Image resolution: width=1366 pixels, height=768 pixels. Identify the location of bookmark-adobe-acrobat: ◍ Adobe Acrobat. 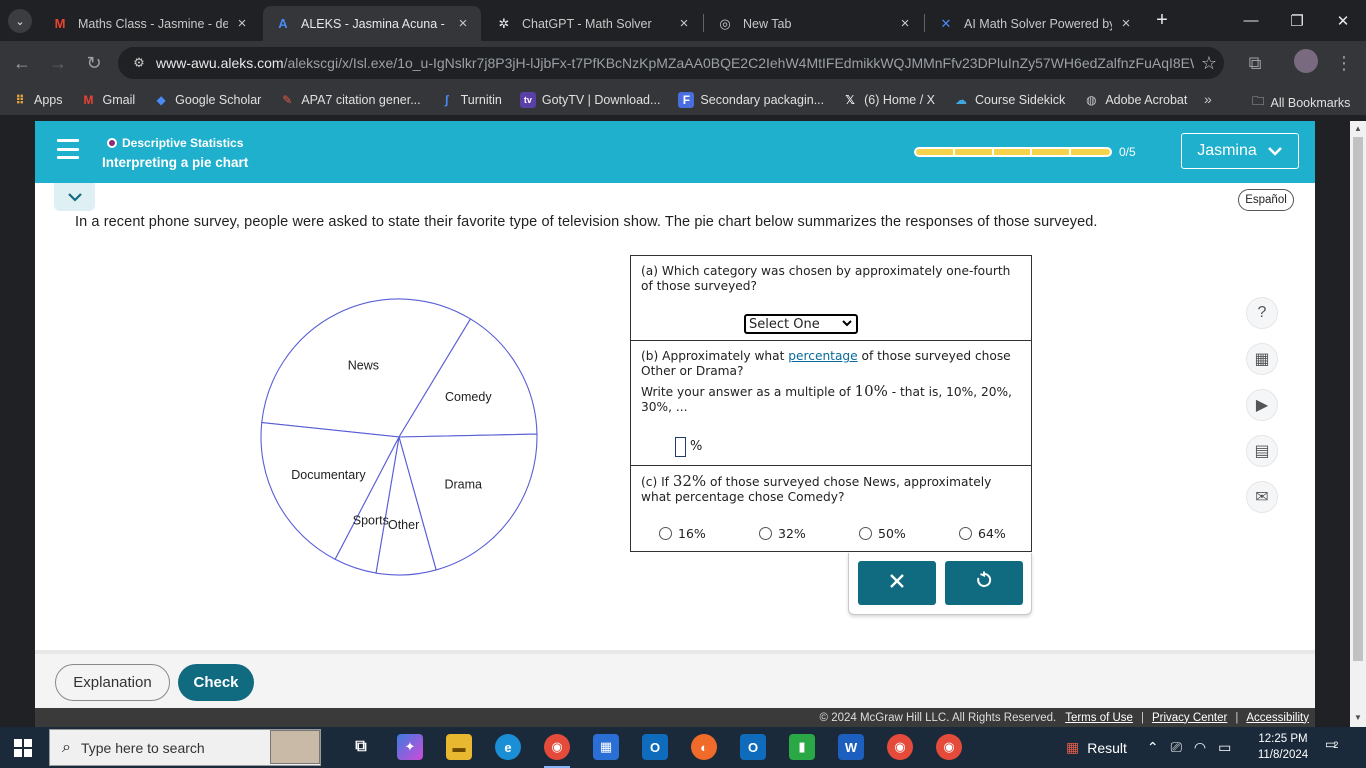
(1135, 100).